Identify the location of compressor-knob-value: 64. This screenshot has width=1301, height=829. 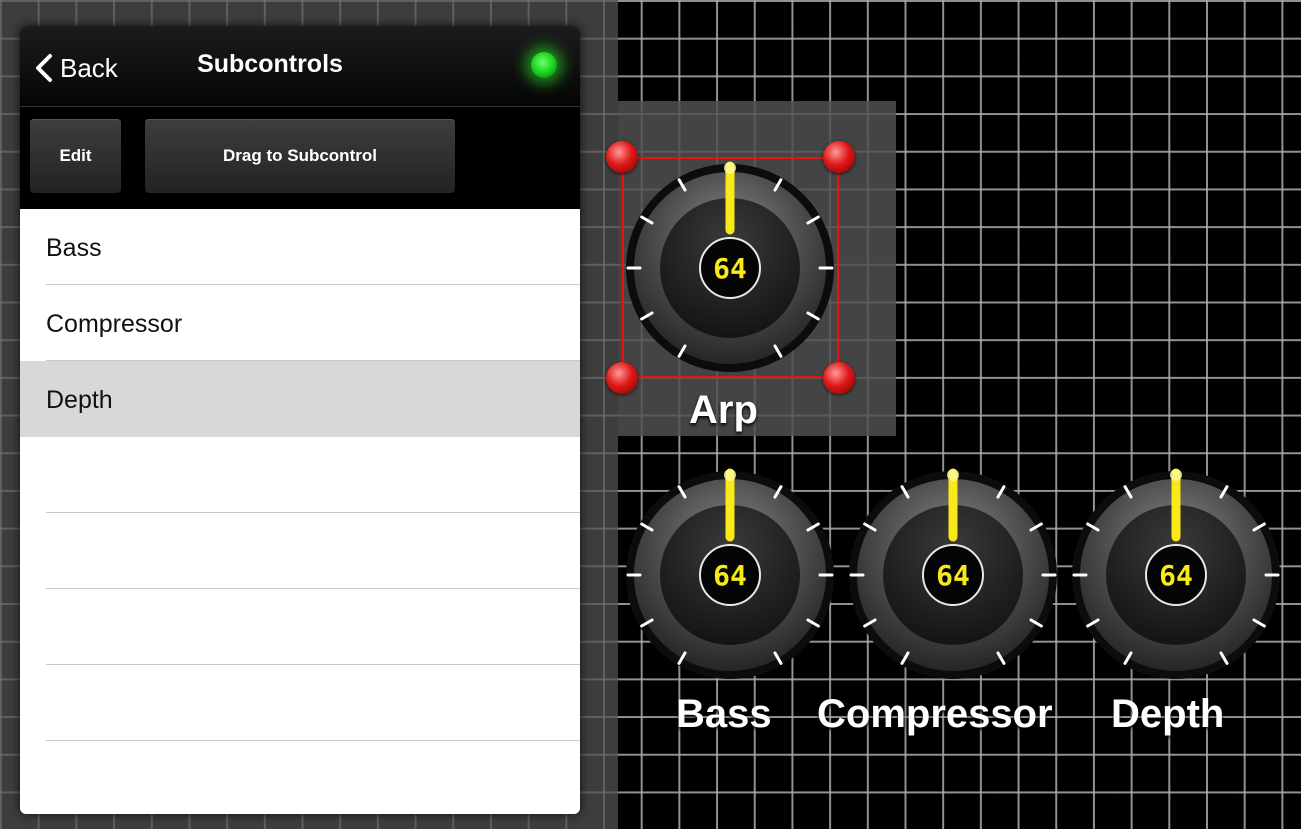
(953, 575).